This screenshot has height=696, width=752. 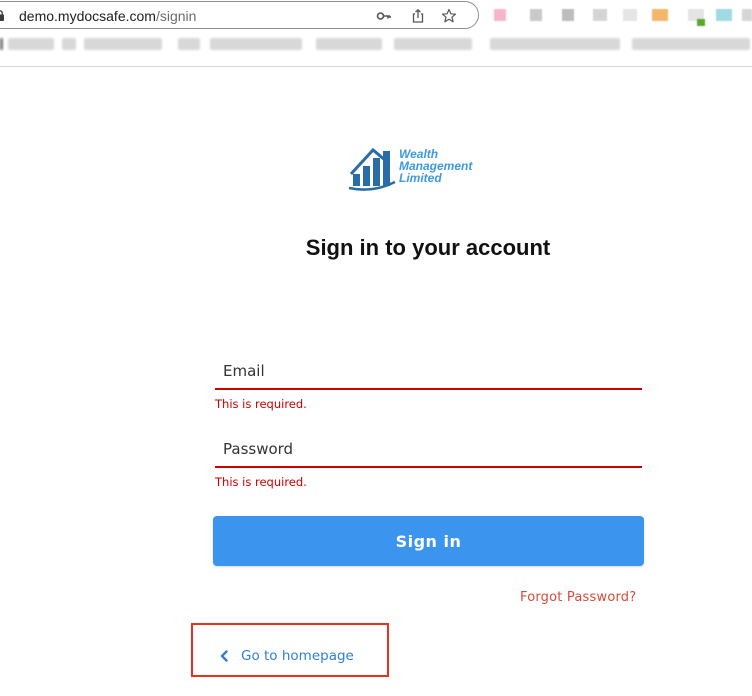 I want to click on url-path: /signin, so click(x=176, y=16).